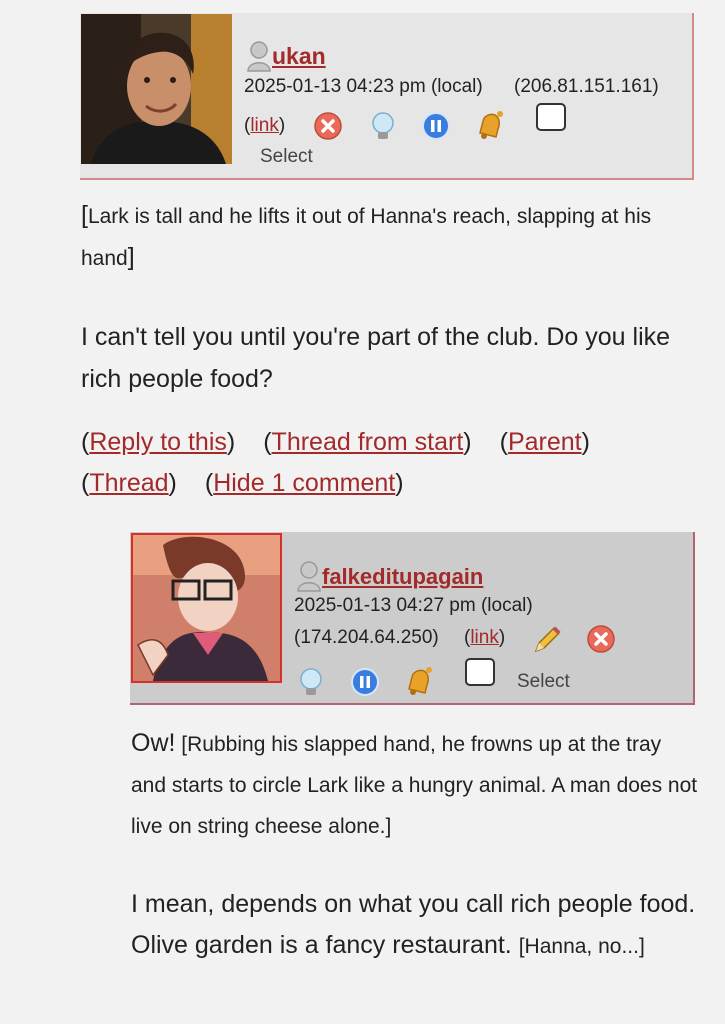 The image size is (725, 1024). I want to click on avatar, so click(156, 89).